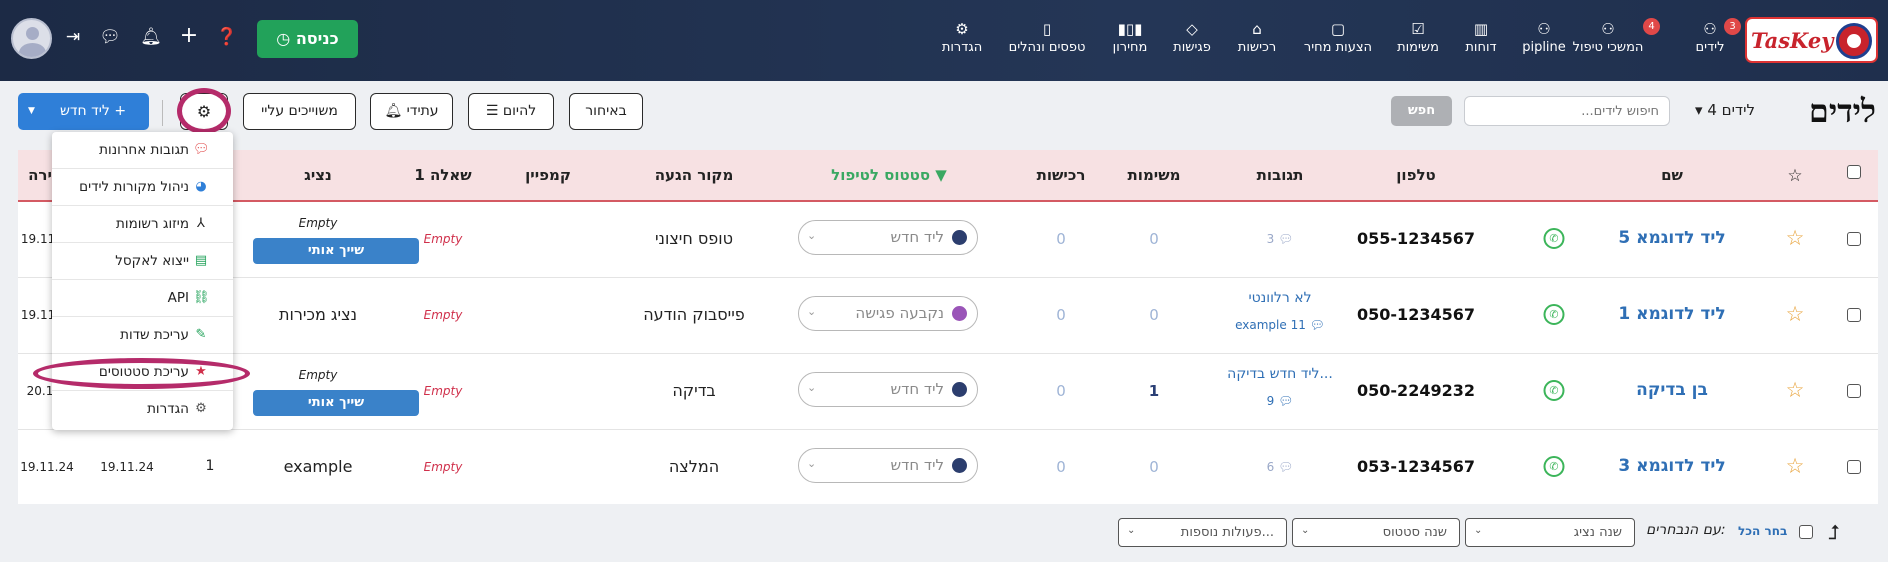 This screenshot has width=1888, height=562. What do you see at coordinates (962, 29) in the screenshot?
I see `gear-icon: ⚙` at bounding box center [962, 29].